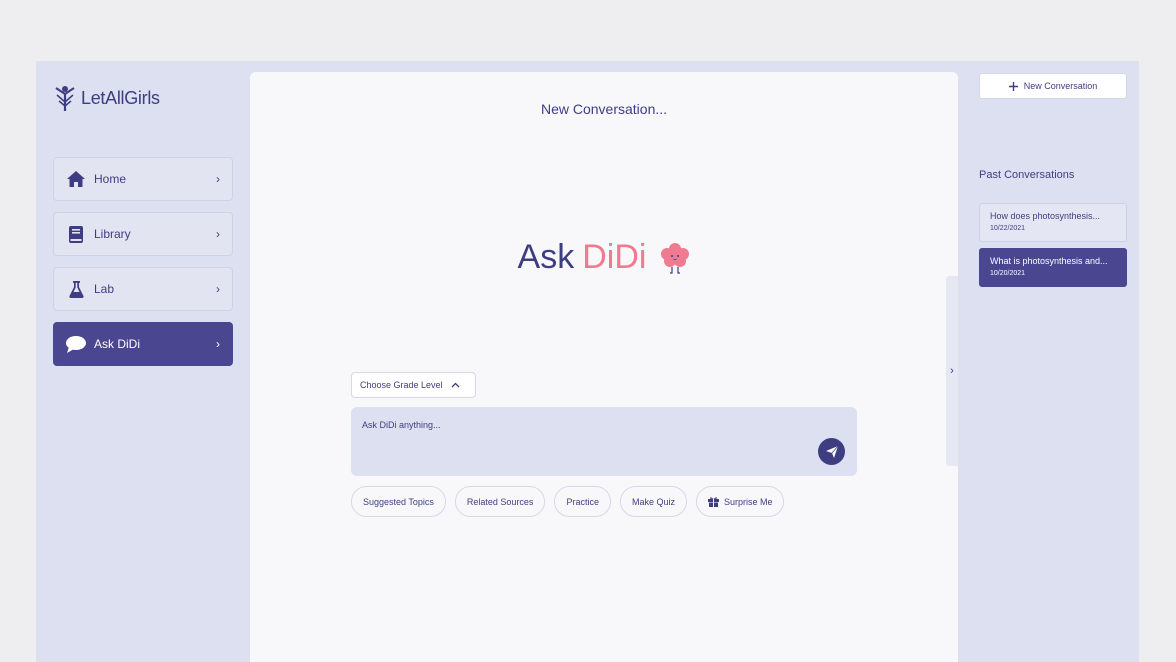 The height and width of the screenshot is (662, 1176). Describe the element at coordinates (112, 234) in the screenshot. I see `sidebar-item-label: Library` at that location.